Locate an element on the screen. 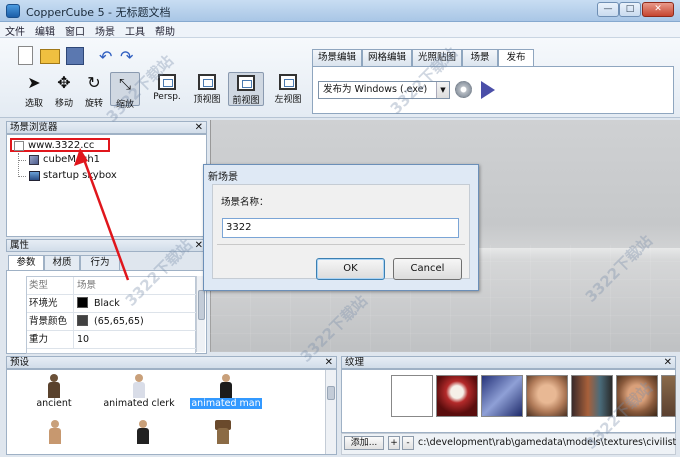 The image size is (680, 457). document-icon is located at coordinates (19, 146).